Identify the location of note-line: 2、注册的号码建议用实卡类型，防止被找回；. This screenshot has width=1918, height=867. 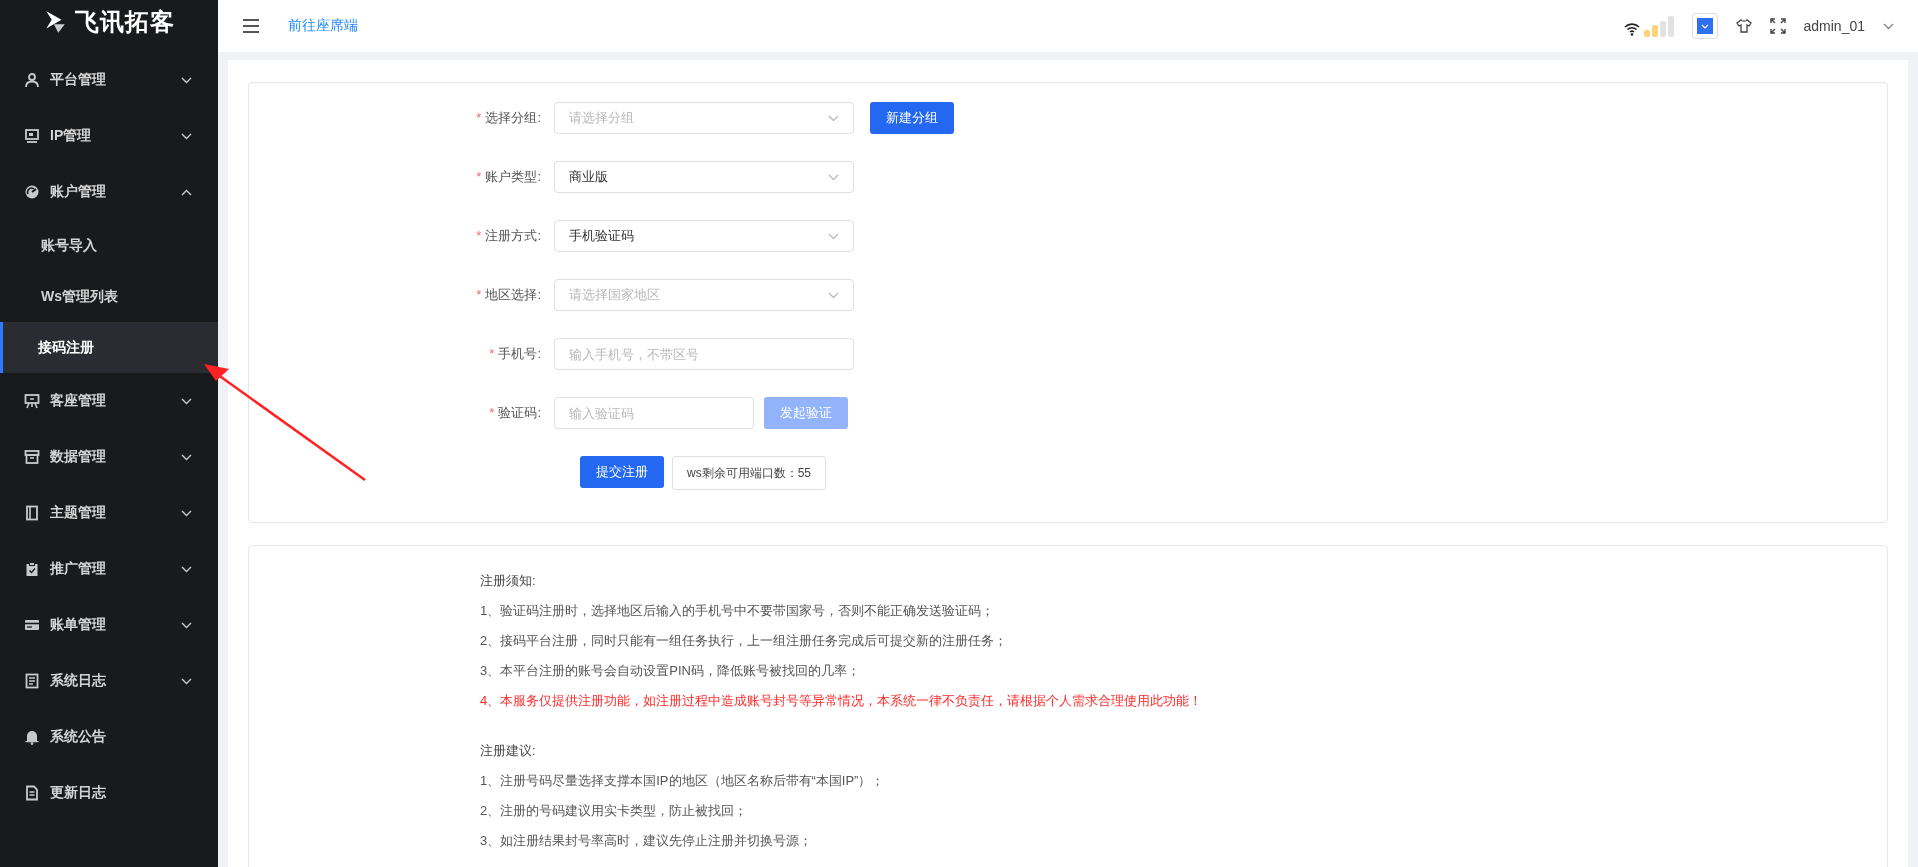
(614, 811).